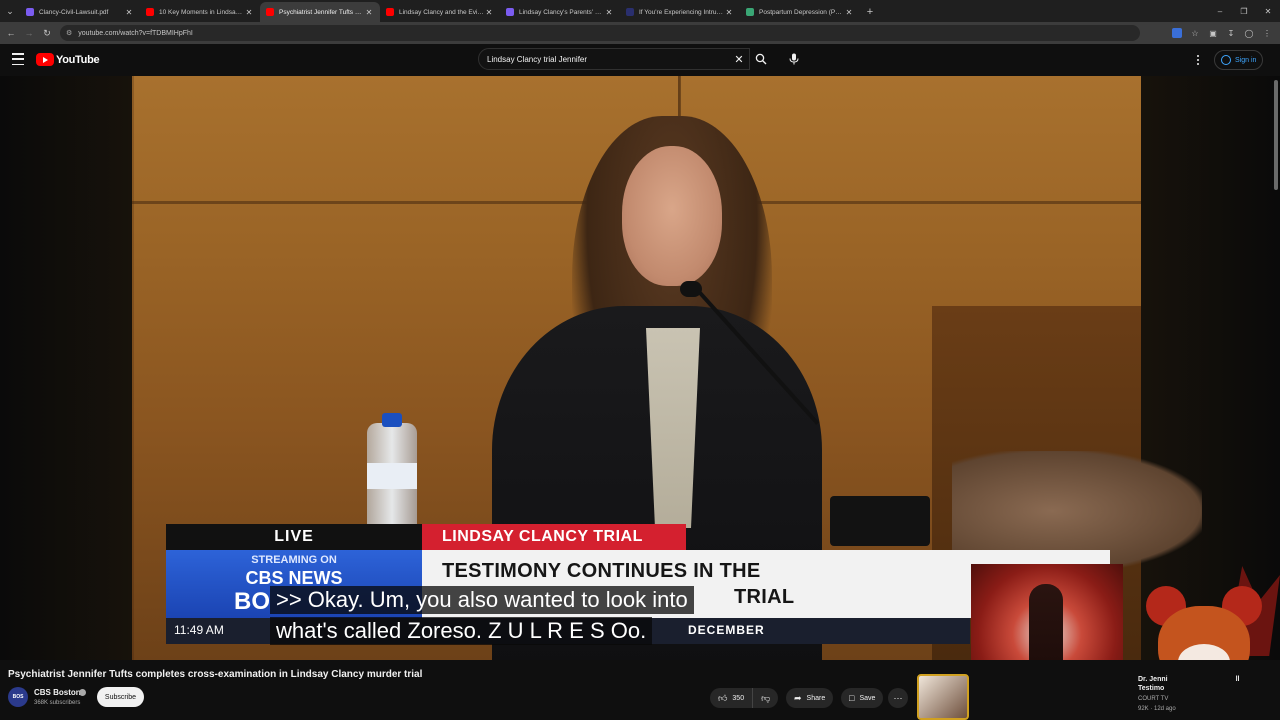 This screenshot has width=1280, height=720. What do you see at coordinates (1198, 60) in the screenshot?
I see `settings-more-icon` at bounding box center [1198, 60].